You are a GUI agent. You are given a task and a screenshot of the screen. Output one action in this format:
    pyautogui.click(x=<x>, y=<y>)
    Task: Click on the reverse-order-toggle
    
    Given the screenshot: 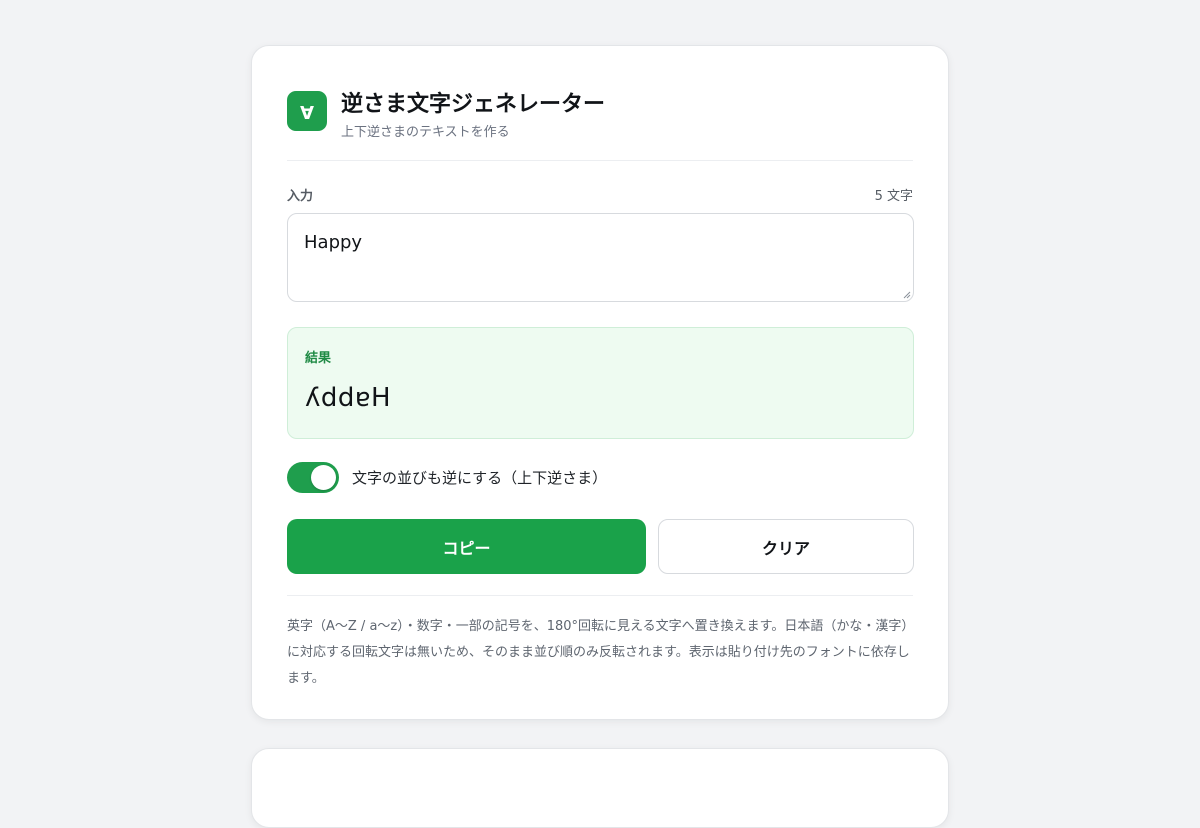 What is the action you would take?
    pyautogui.click(x=313, y=477)
    